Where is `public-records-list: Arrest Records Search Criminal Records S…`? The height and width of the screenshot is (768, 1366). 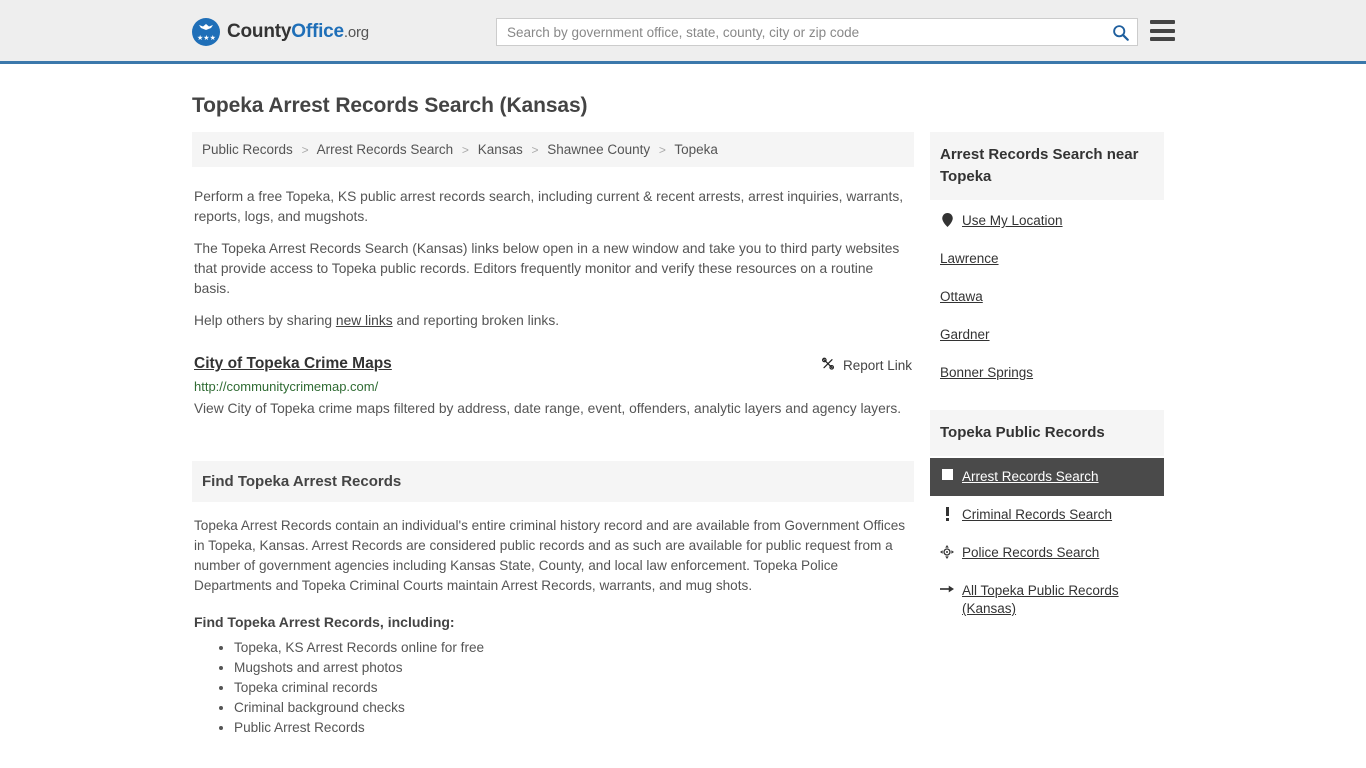 public-records-list: Arrest Records Search Criminal Records S… is located at coordinates (1047, 542).